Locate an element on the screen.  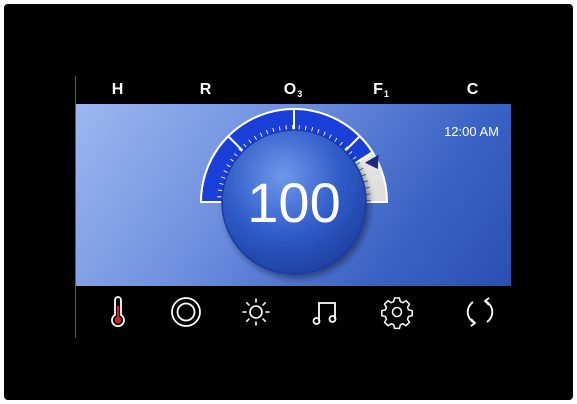
gear-icon is located at coordinates (397, 313).